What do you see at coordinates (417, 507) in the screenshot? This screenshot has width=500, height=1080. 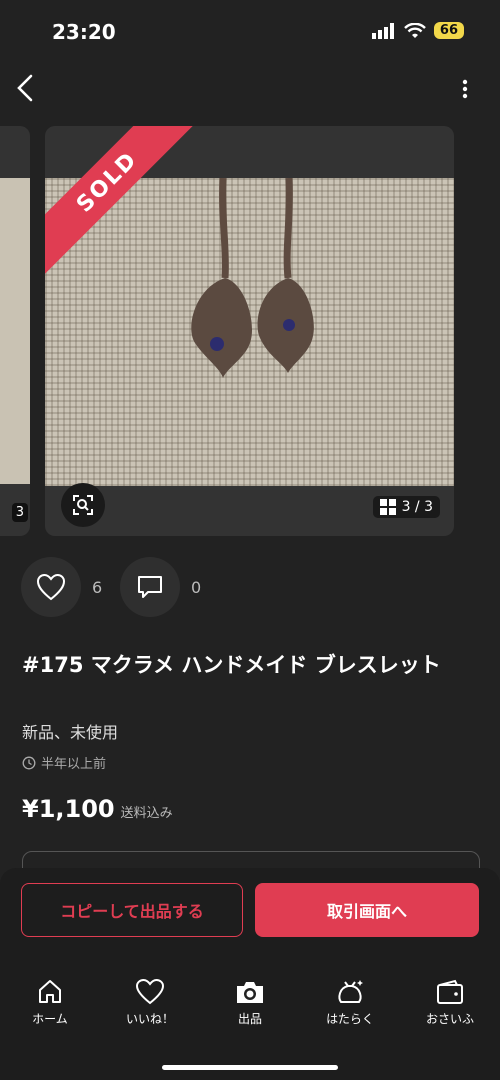 I see `image-counter-text: 3 / 3` at bounding box center [417, 507].